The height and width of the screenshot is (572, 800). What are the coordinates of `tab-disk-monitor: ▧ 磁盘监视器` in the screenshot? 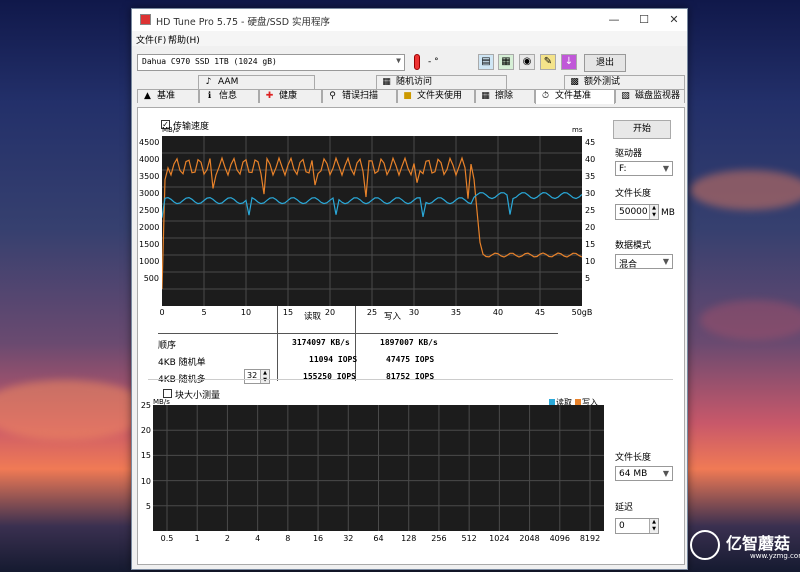 It's located at (650, 96).